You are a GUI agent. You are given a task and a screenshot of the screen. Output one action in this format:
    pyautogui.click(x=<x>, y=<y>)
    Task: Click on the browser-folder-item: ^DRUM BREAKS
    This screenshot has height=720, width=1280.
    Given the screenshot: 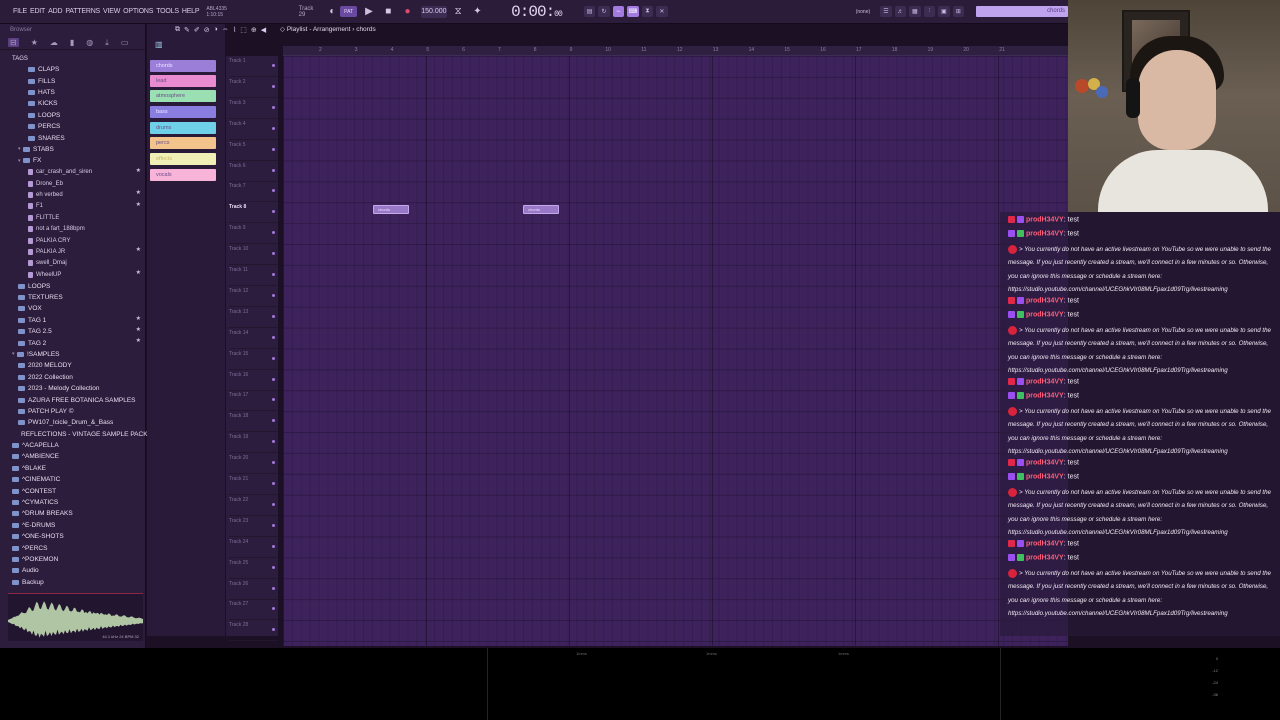 What is the action you would take?
    pyautogui.click(x=72, y=513)
    